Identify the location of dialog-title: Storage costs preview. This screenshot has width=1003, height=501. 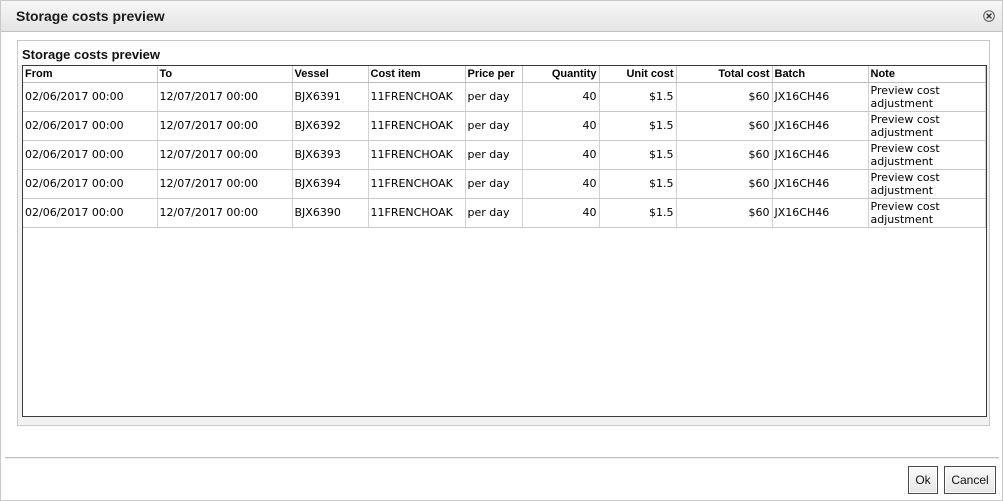
(90, 16).